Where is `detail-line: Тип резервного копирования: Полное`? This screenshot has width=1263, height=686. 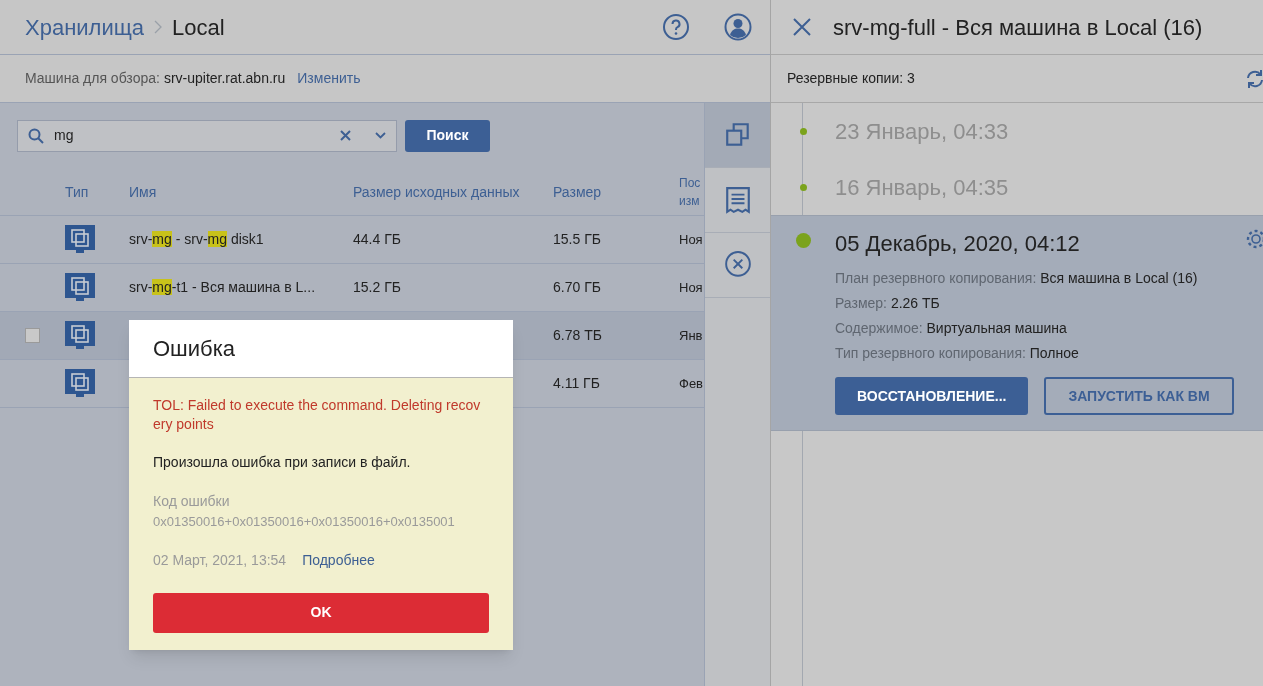
detail-line: Тип резервного копирования: Полное is located at coordinates (957, 353).